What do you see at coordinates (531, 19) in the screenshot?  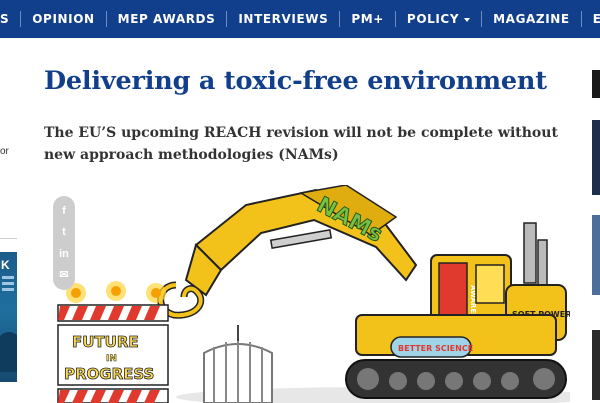 I see `nav-item-magazine: MAGAZINE` at bounding box center [531, 19].